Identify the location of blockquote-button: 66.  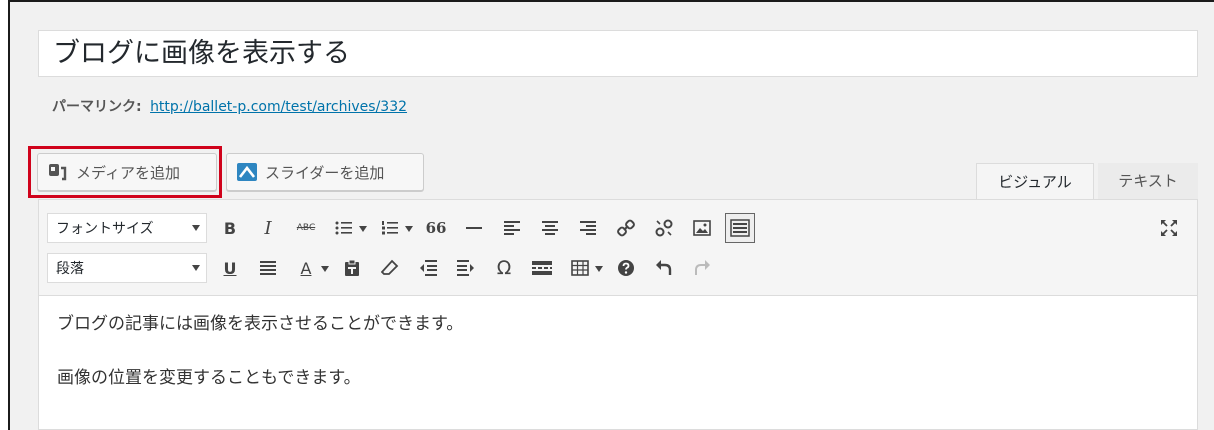
(436, 228).